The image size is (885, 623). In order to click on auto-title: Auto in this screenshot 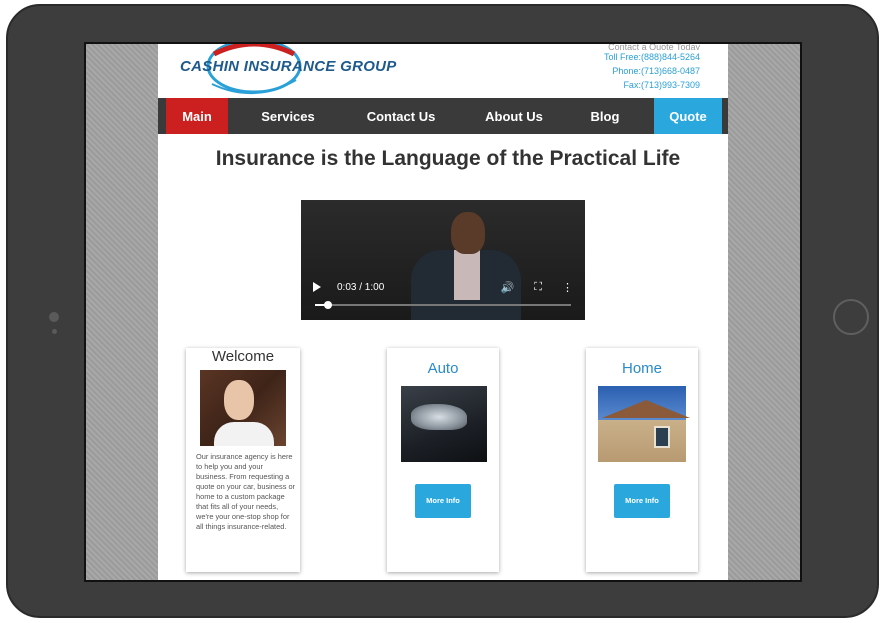, I will do `click(443, 368)`.